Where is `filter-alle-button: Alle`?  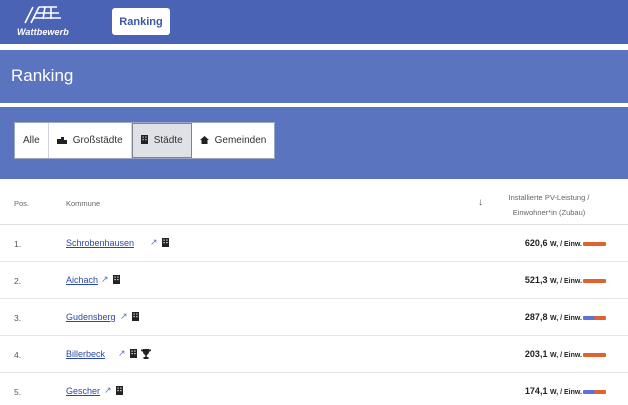
filter-alle-button: Alle is located at coordinates (32, 140).